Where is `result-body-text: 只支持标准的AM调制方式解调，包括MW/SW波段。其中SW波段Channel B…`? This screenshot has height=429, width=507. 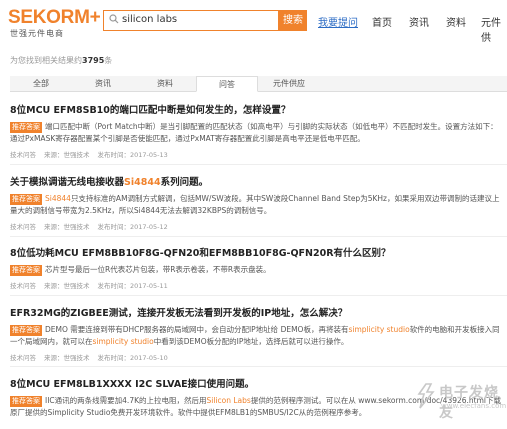
result-body-text: 只支持标准的AM调制方式解调，包括MW/SW波段。其中SW波段Channel B… is located at coordinates (255, 204).